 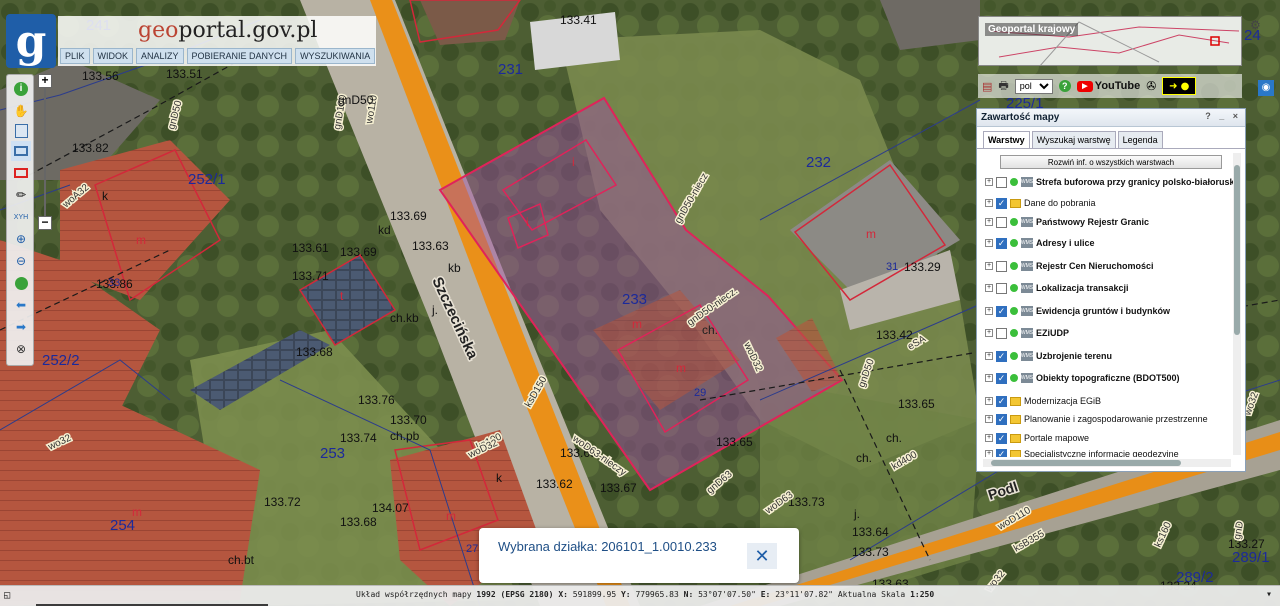 I want to click on xyh-coordinates-icon: XYH, so click(x=21, y=217).